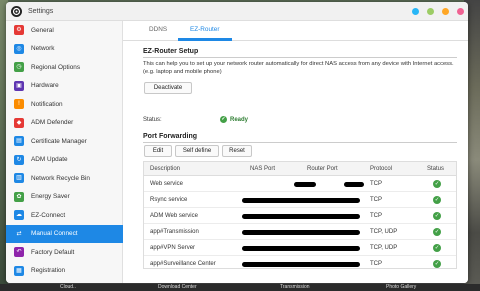  What do you see at coordinates (300, 262) in the screenshot?
I see `table-row: app#Surveillance Center TCP ✓` at bounding box center [300, 262].